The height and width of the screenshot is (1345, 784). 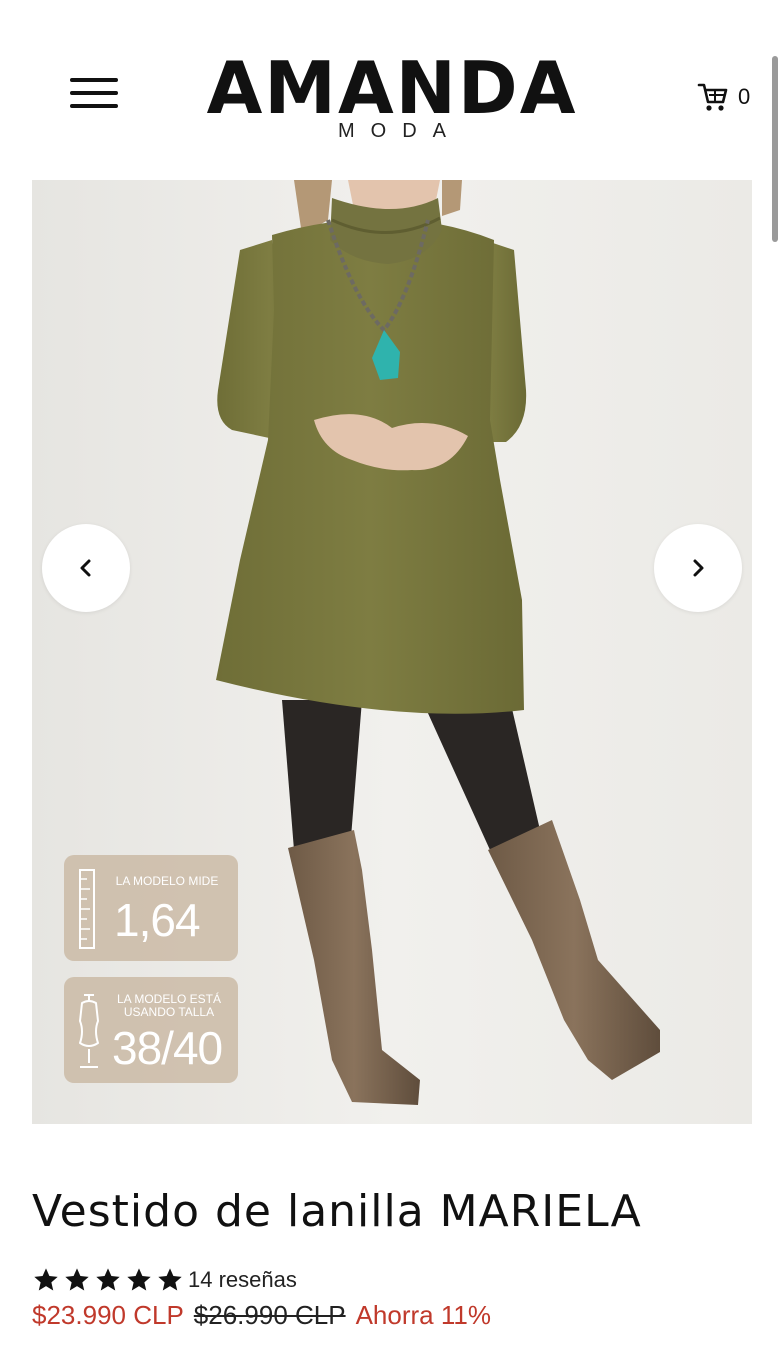 What do you see at coordinates (712, 97) in the screenshot?
I see `cart-icon` at bounding box center [712, 97].